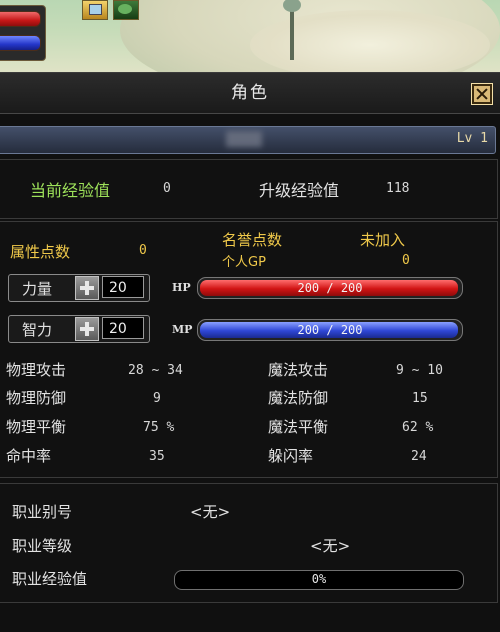 Image resolution: width=500 pixels, height=632 pixels. I want to click on level-label: Lv 1, so click(472, 138).